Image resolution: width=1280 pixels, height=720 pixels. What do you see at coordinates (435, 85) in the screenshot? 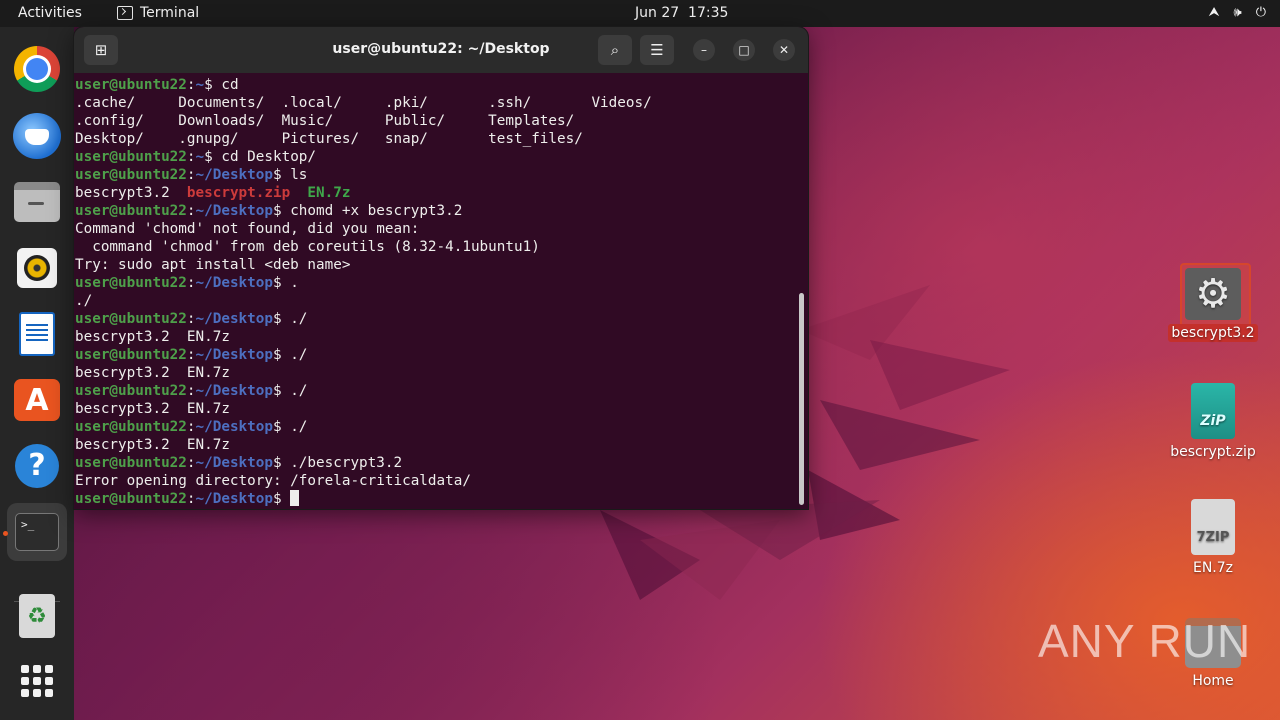
I see `prompt-line: user@ubuntu22:~$ cd` at bounding box center [435, 85].